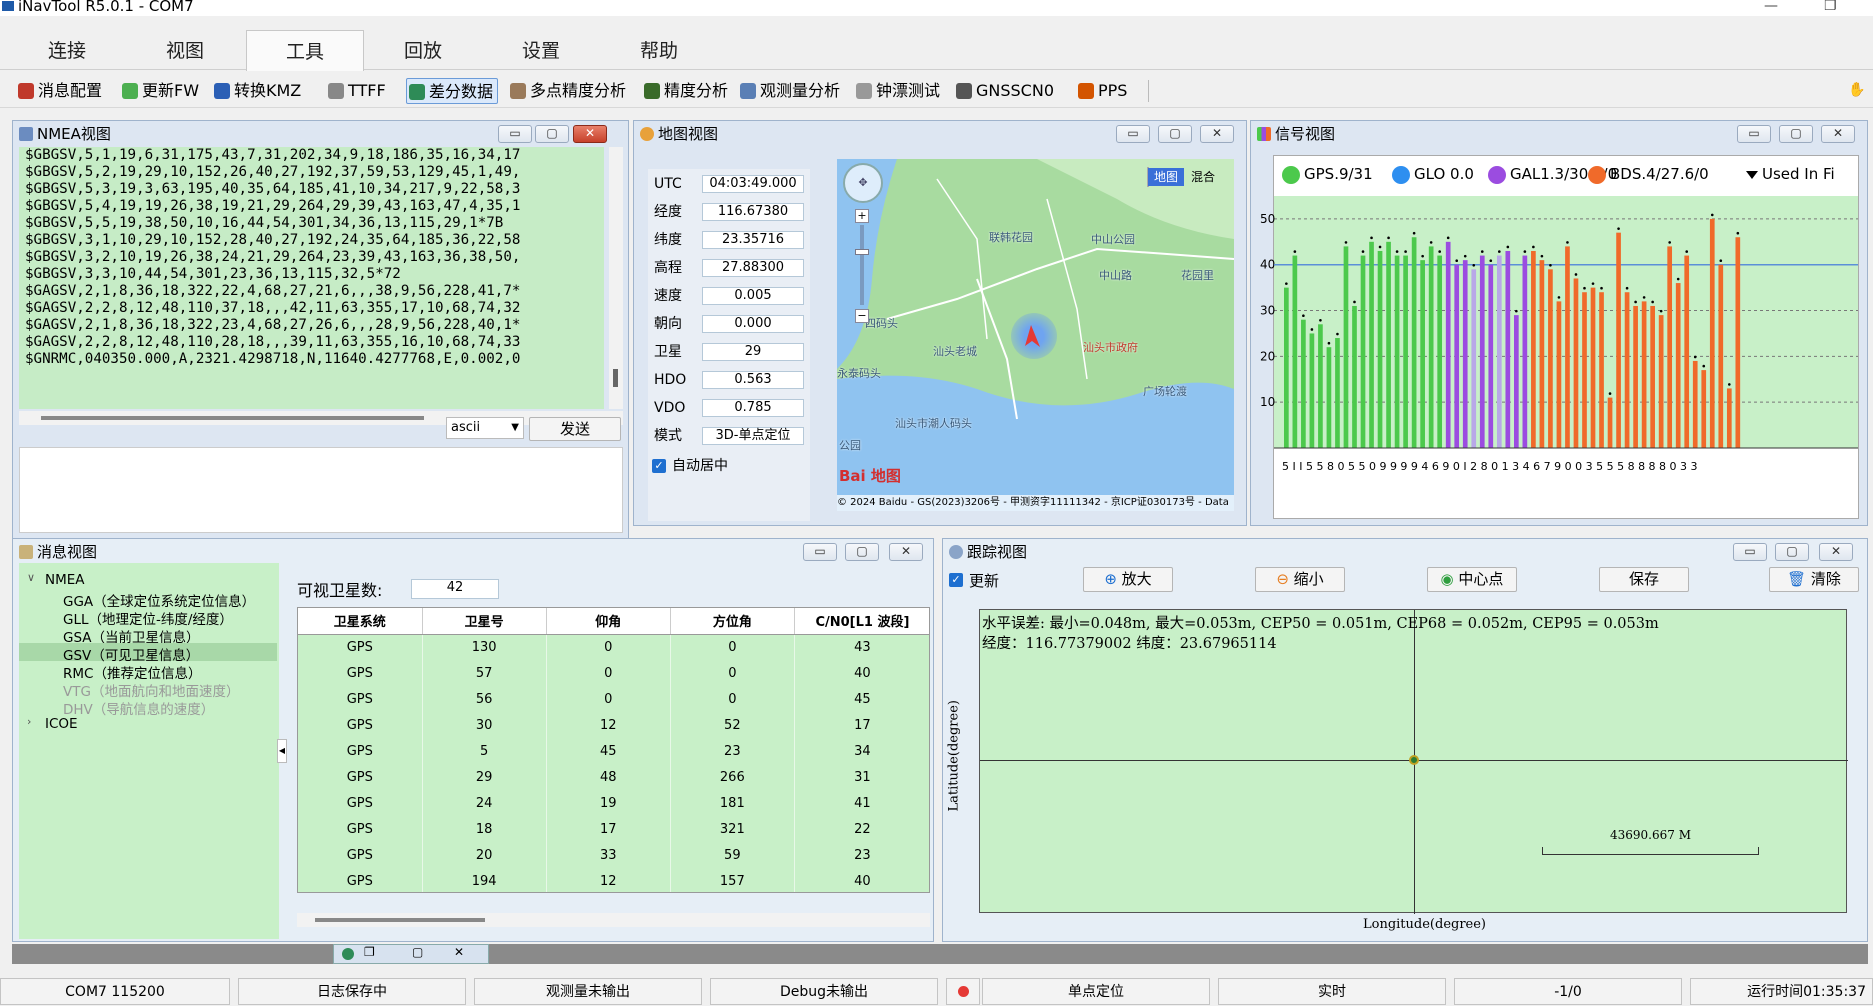 The width and height of the screenshot is (1873, 1006). What do you see at coordinates (321, 490) in the screenshot?
I see `send-input` at bounding box center [321, 490].